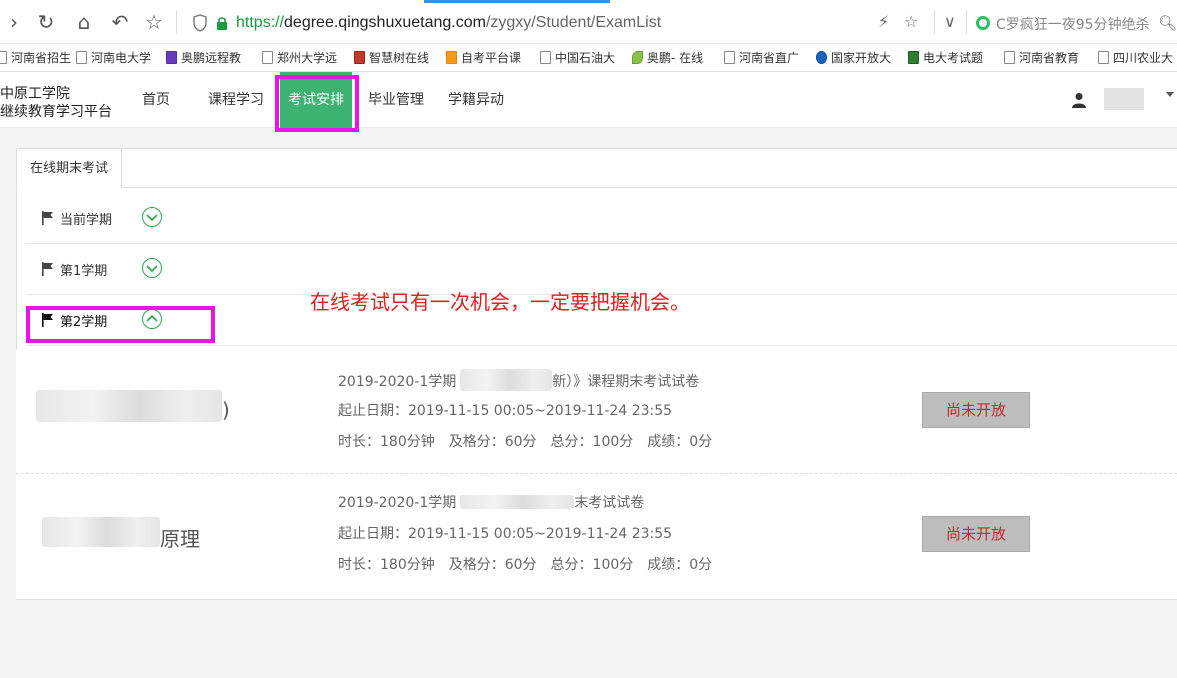 This screenshot has height=678, width=1177. I want to click on nav-enrollment-change: 学籍异动, so click(476, 100).